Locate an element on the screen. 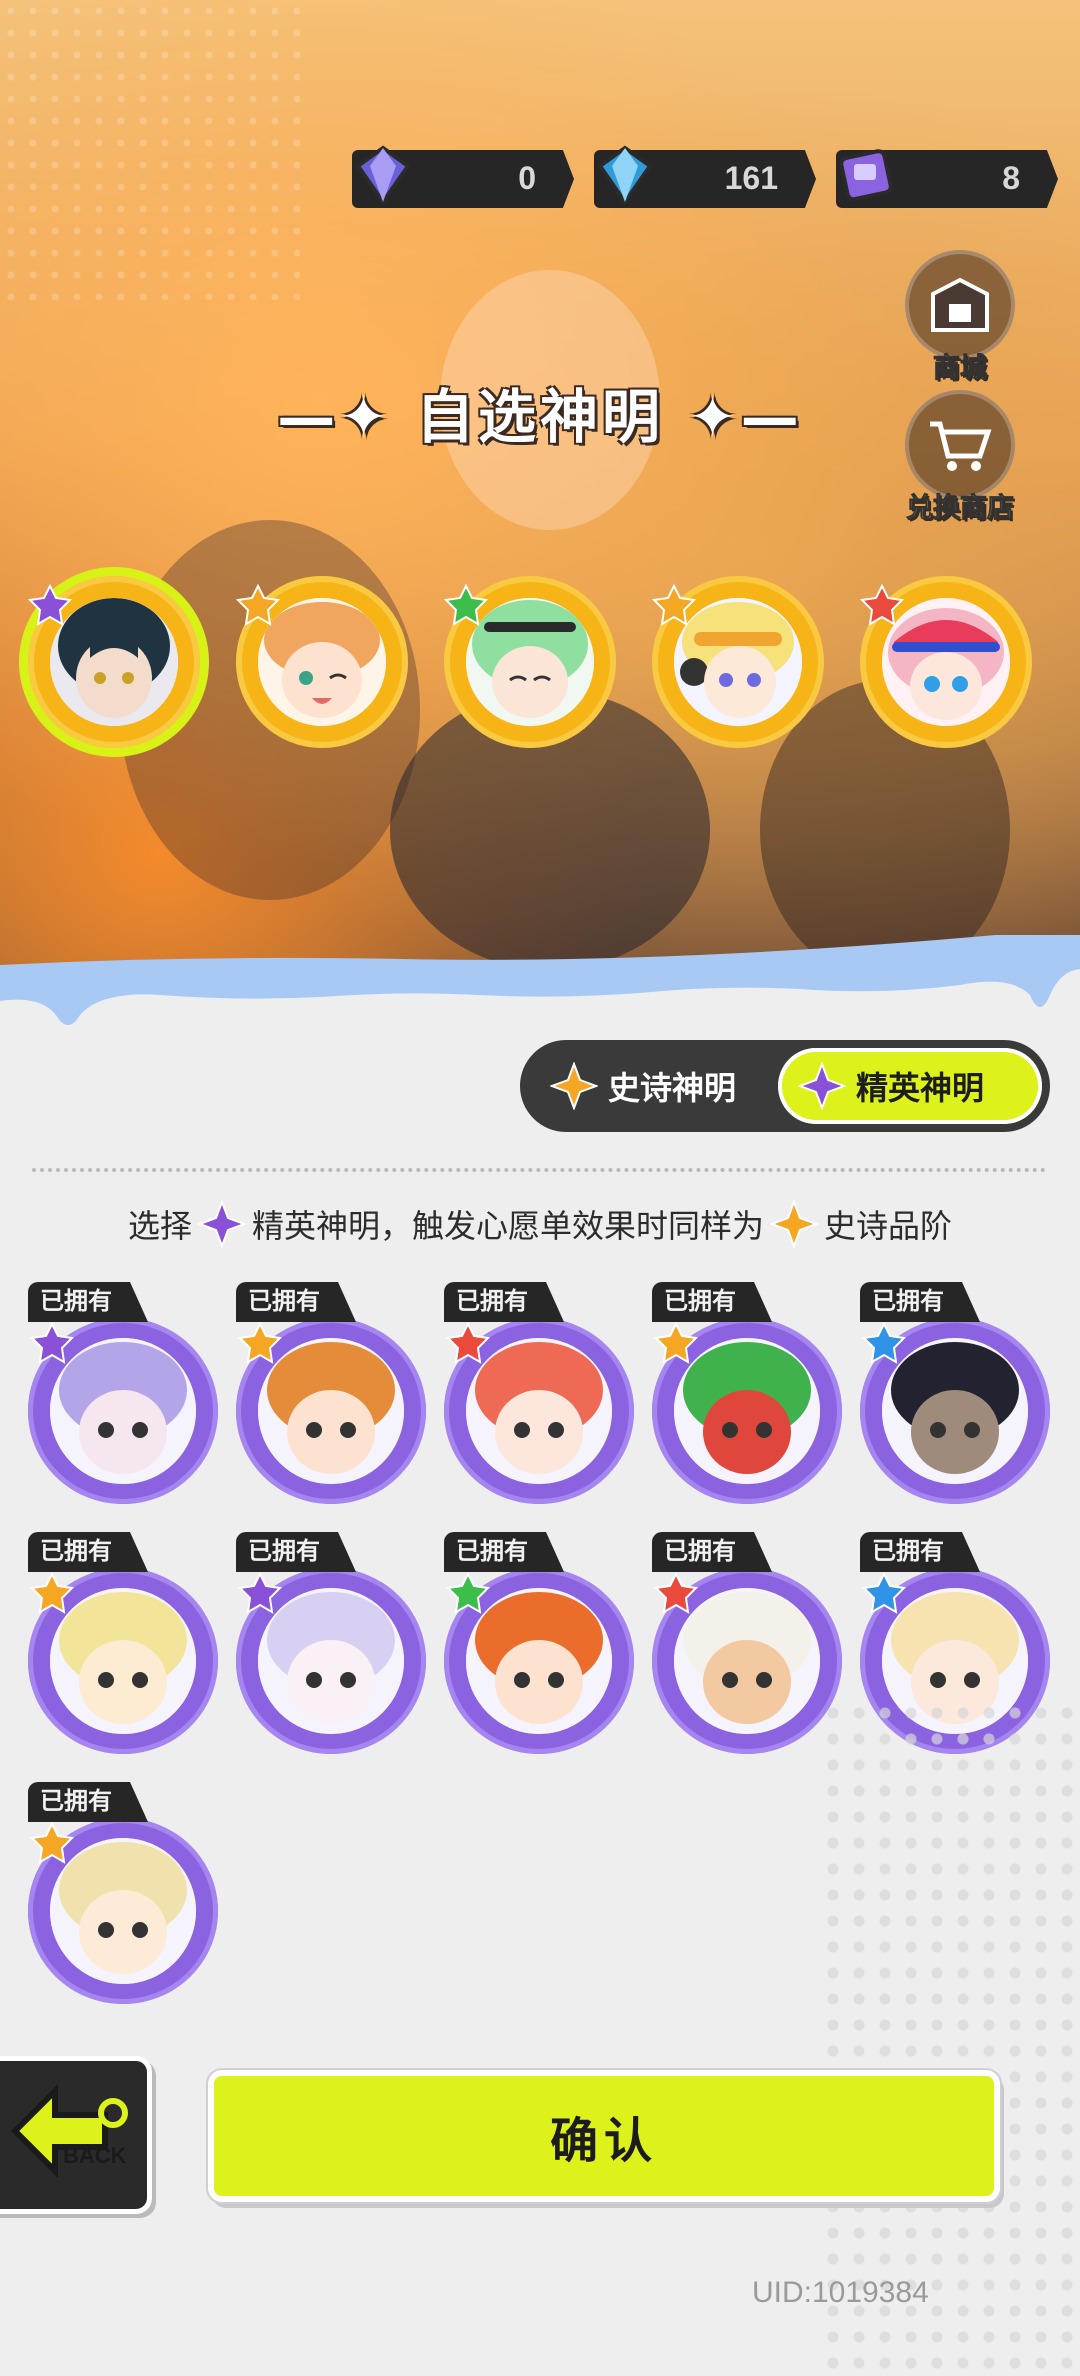  back-button: BACK is located at coordinates (76, 2135).